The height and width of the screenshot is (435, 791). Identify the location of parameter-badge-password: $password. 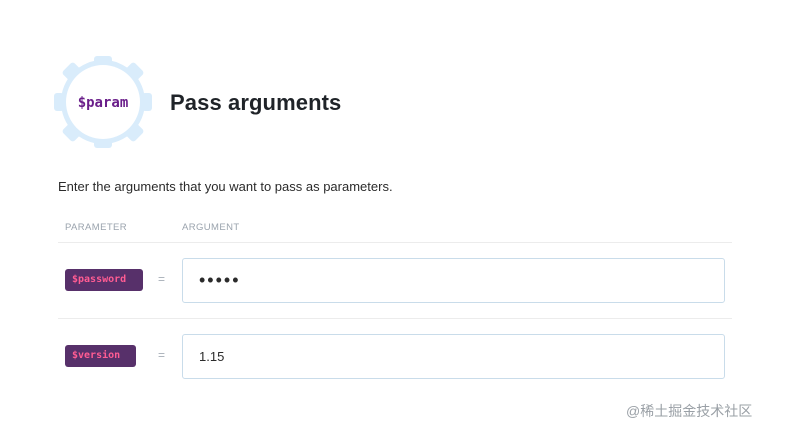
(104, 280).